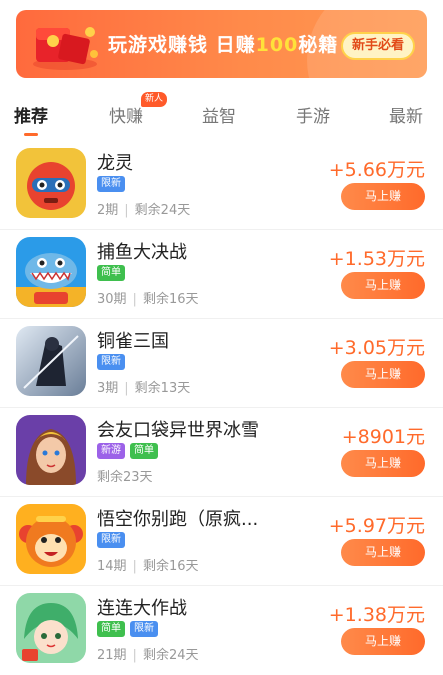 The width and height of the screenshot is (443, 675). Describe the element at coordinates (133, 341) in the screenshot. I see `game-title: 铜雀三国` at that location.